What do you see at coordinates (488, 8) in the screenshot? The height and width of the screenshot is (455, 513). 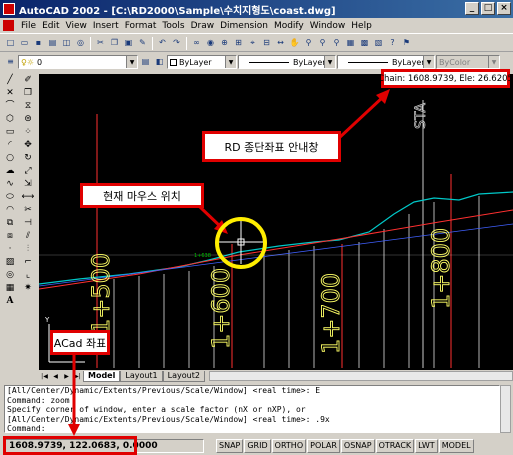 I see `maximize-button: □` at bounding box center [488, 8].